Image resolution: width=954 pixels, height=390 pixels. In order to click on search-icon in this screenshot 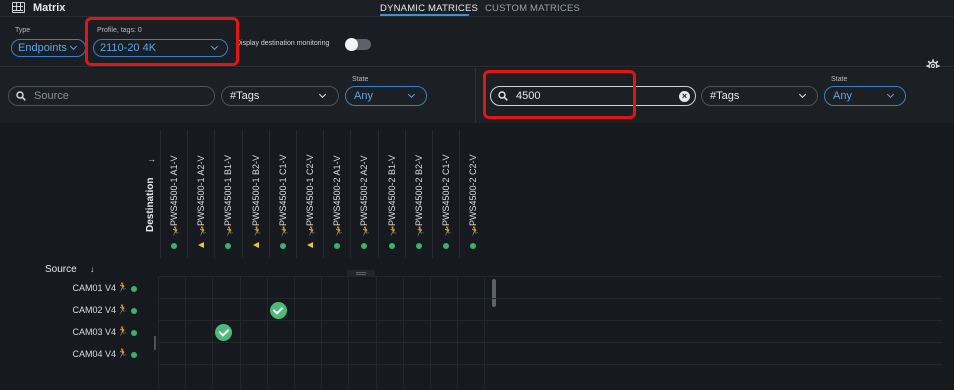, I will do `click(21, 96)`.